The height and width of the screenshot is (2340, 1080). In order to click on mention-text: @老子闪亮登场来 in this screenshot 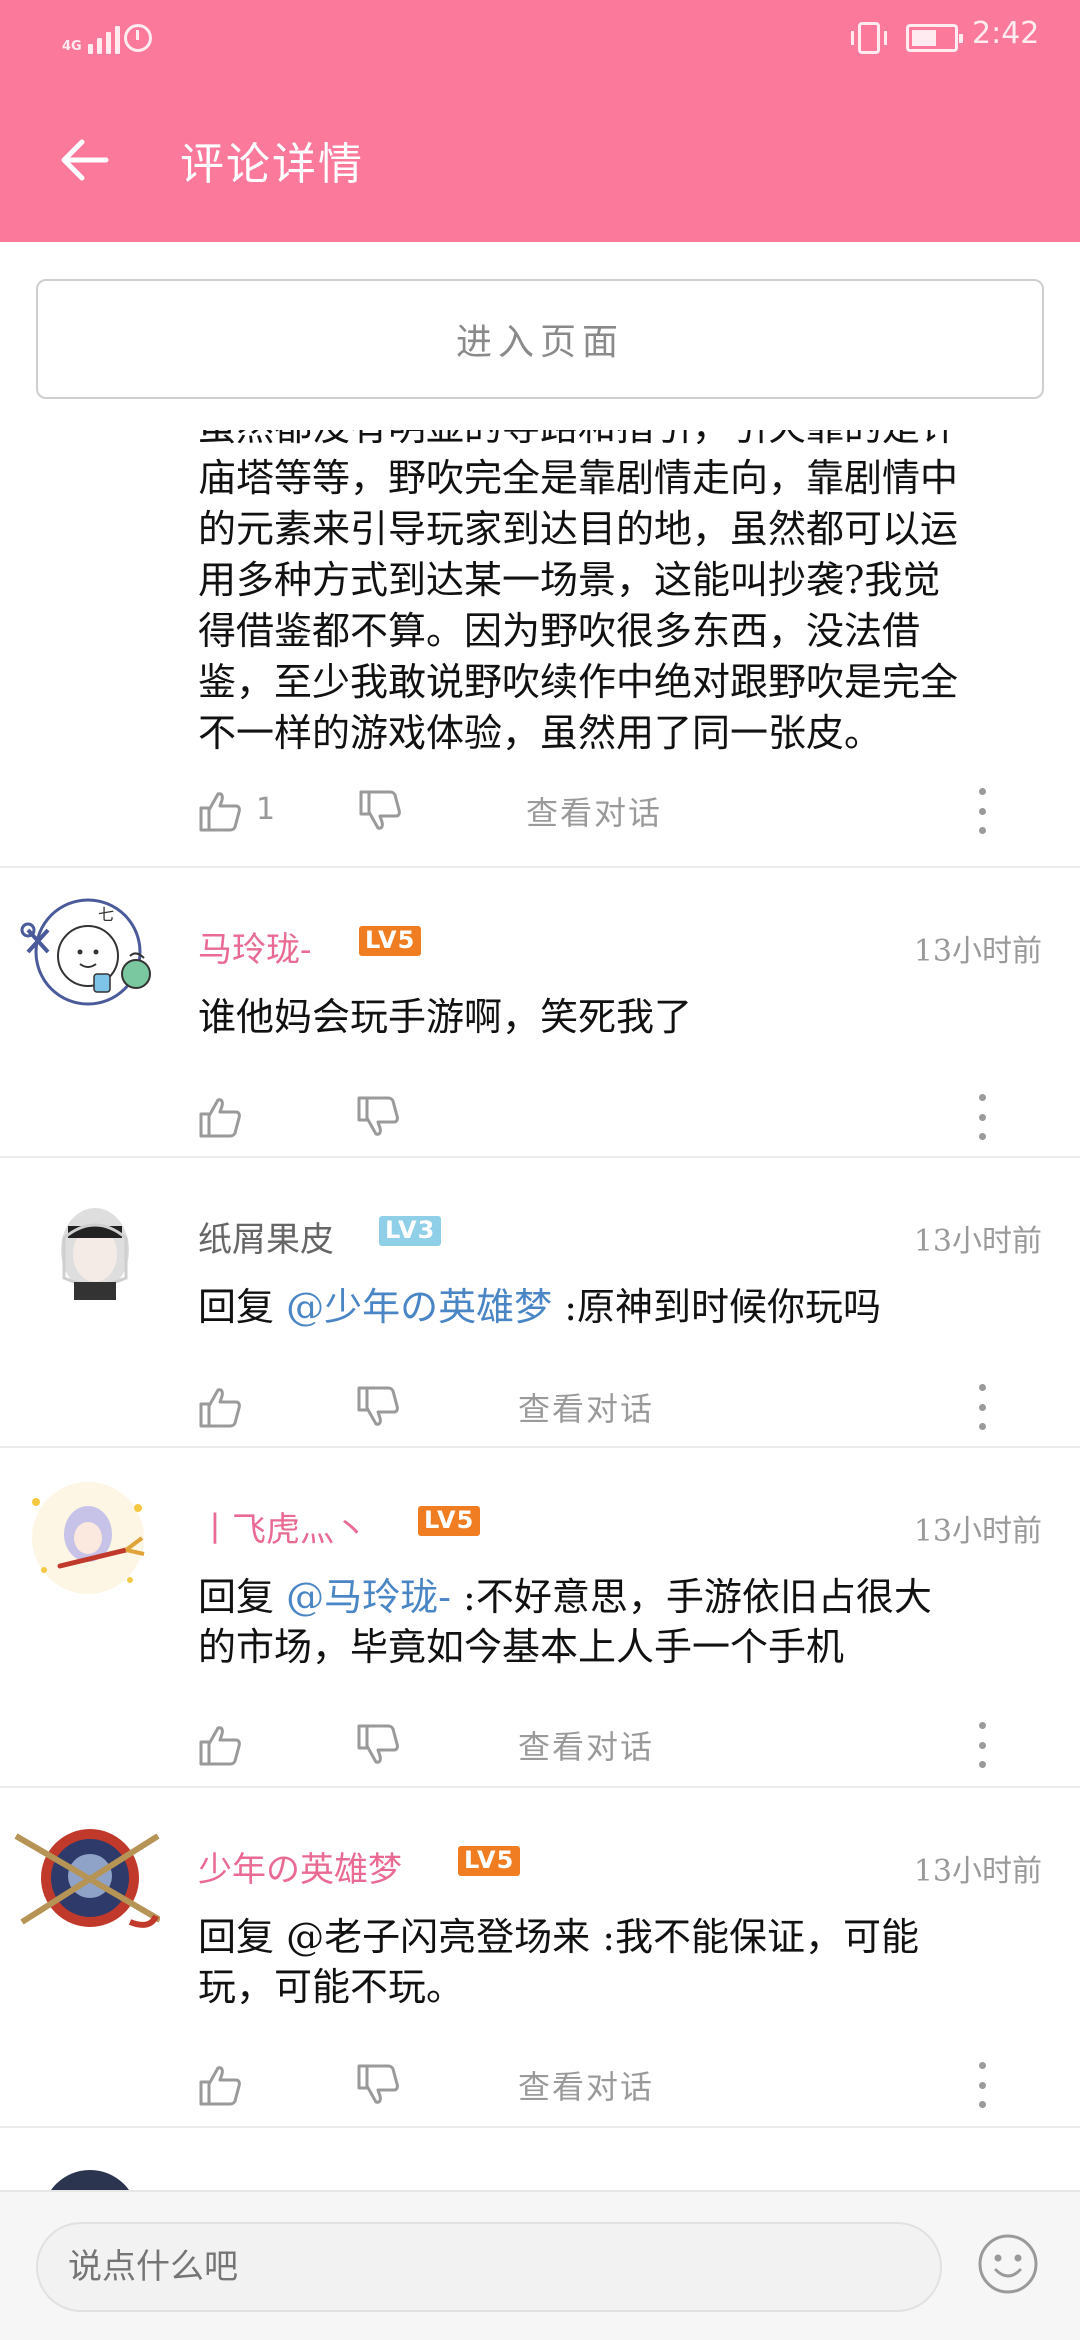, I will do `click(438, 1937)`.